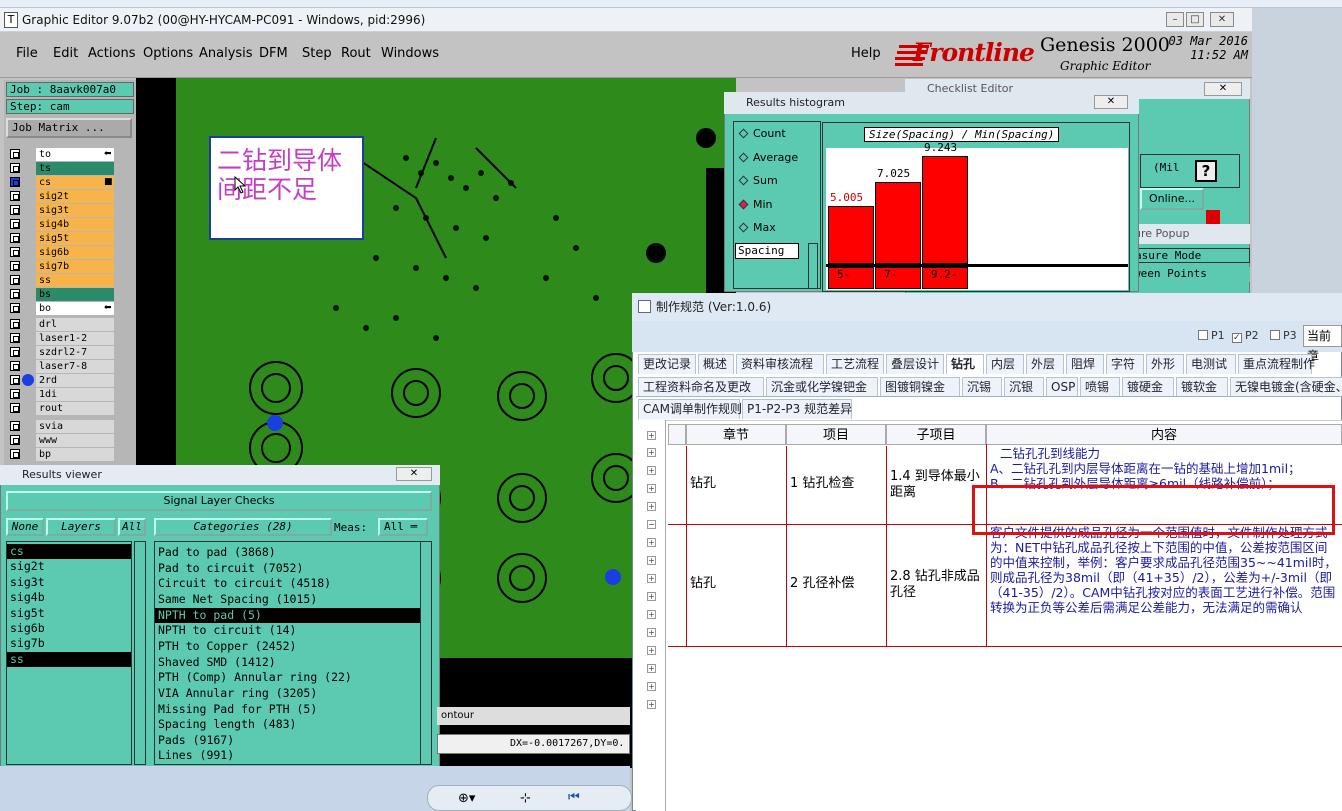 The width and height of the screenshot is (1342, 811). What do you see at coordinates (768, 157) in the screenshot?
I see `histogram-option-average: Average` at bounding box center [768, 157].